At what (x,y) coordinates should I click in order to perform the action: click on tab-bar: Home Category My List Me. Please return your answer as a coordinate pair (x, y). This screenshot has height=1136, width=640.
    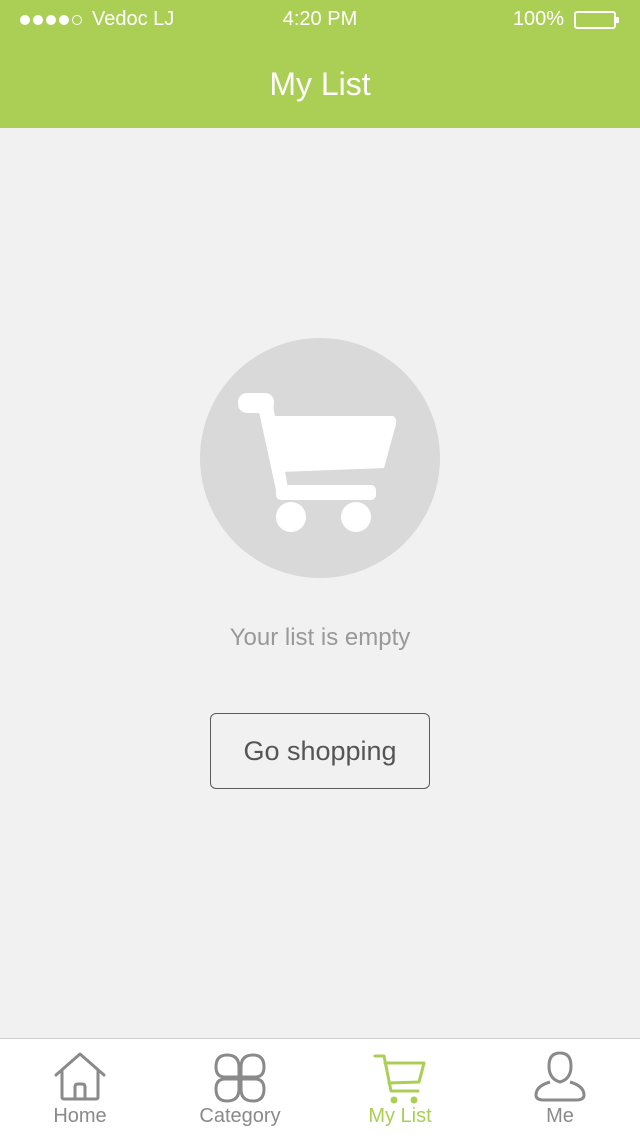
    Looking at the image, I should click on (320, 1087).